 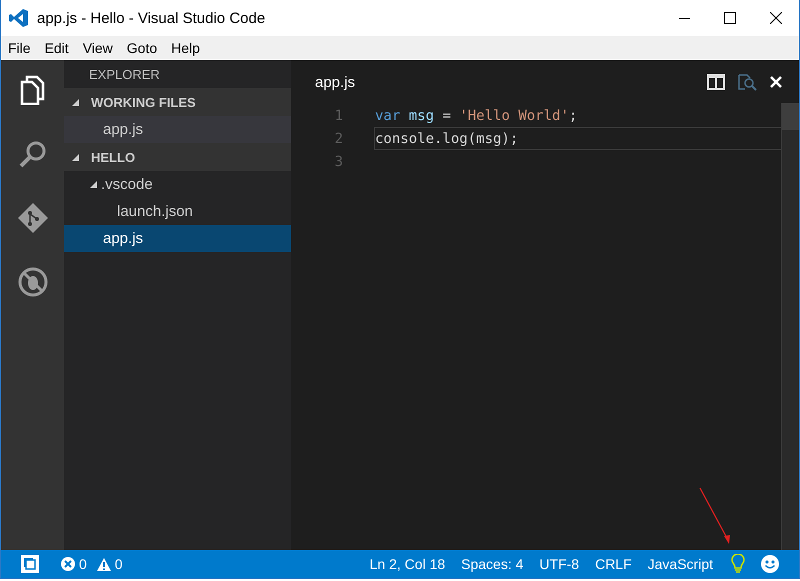 I want to click on status-item: UTF-8, so click(x=559, y=564).